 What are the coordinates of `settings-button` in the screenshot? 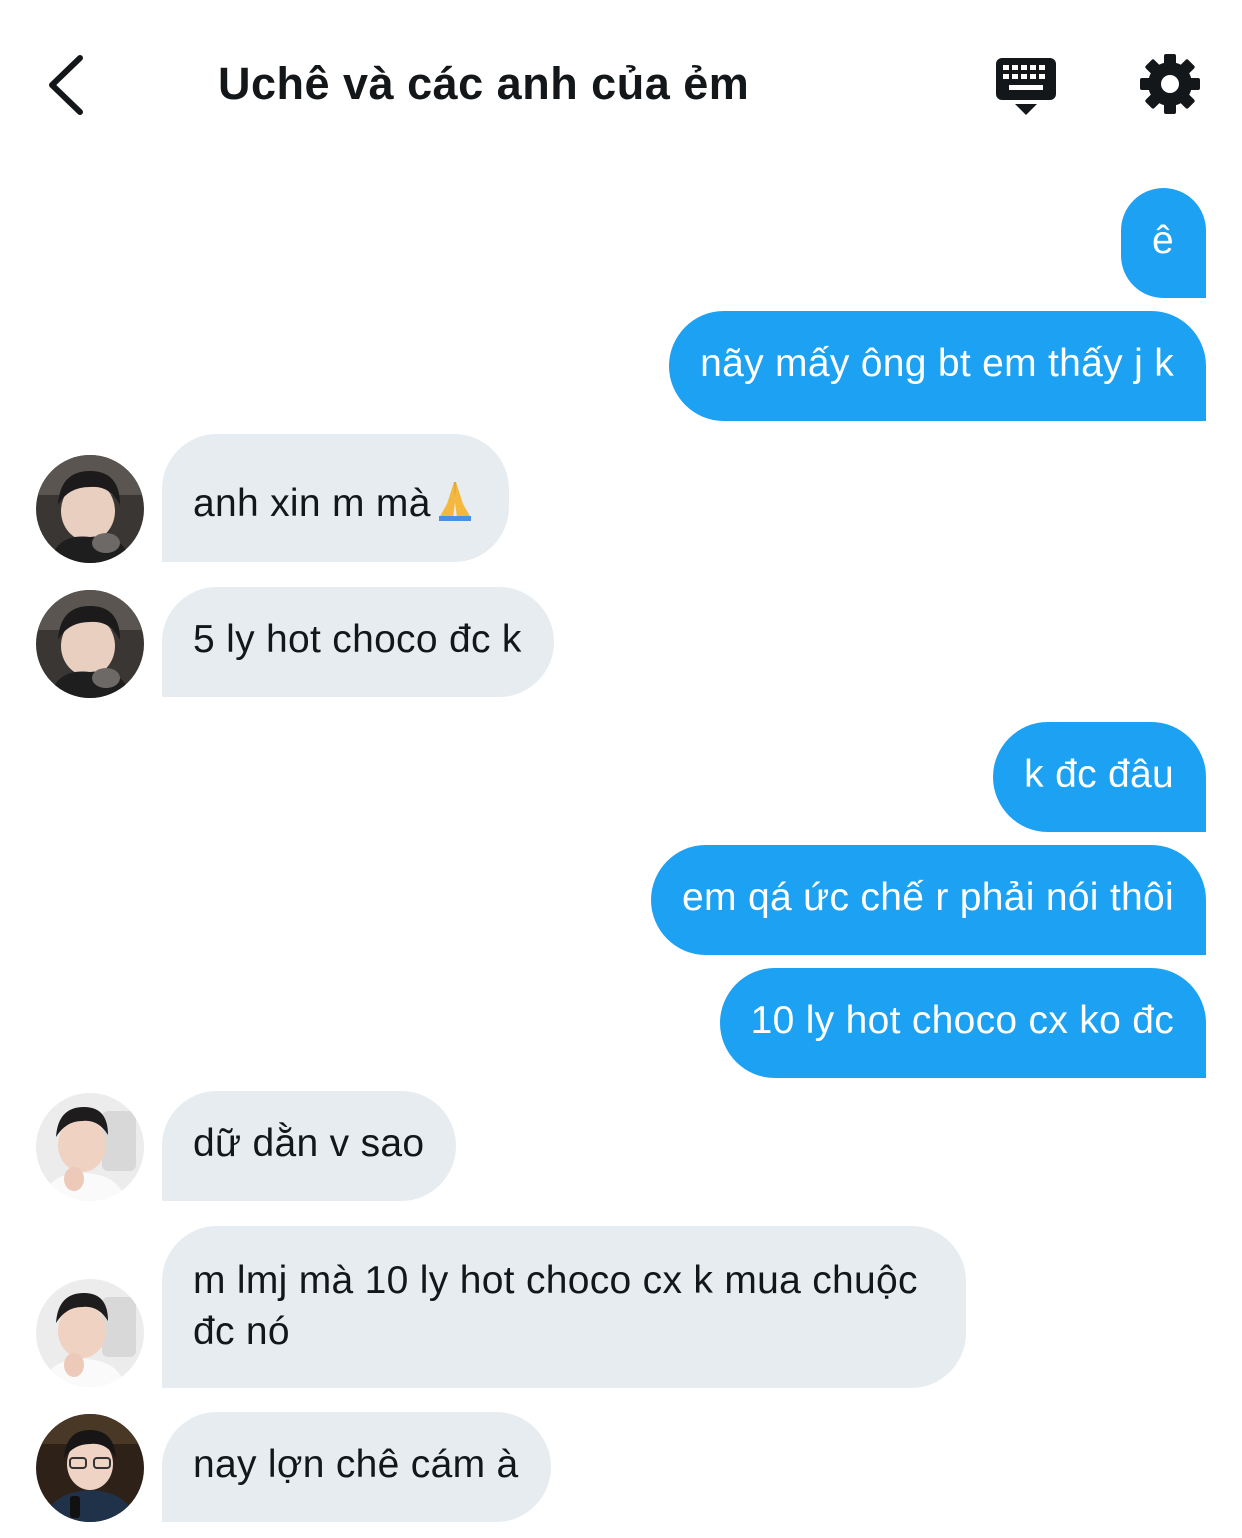 It's located at (1170, 84).